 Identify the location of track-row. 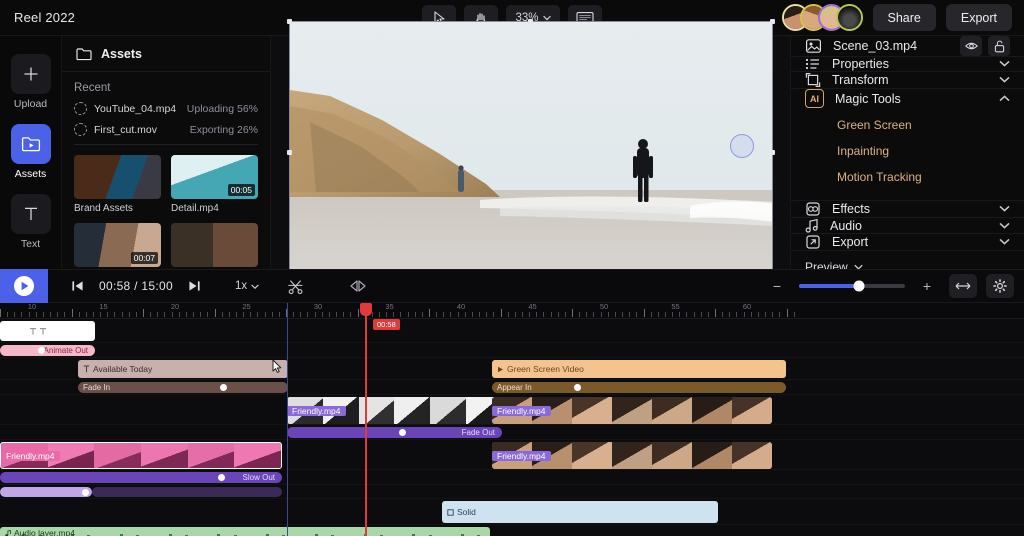
(512, 331).